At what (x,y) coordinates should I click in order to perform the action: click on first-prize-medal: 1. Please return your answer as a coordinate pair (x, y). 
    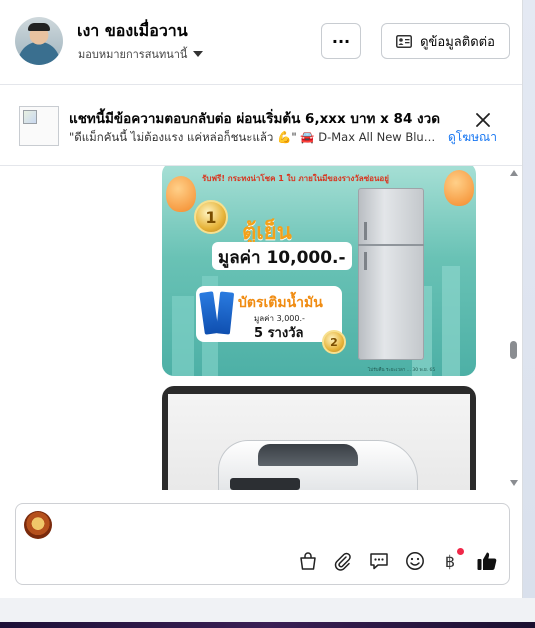
    Looking at the image, I should click on (211, 217).